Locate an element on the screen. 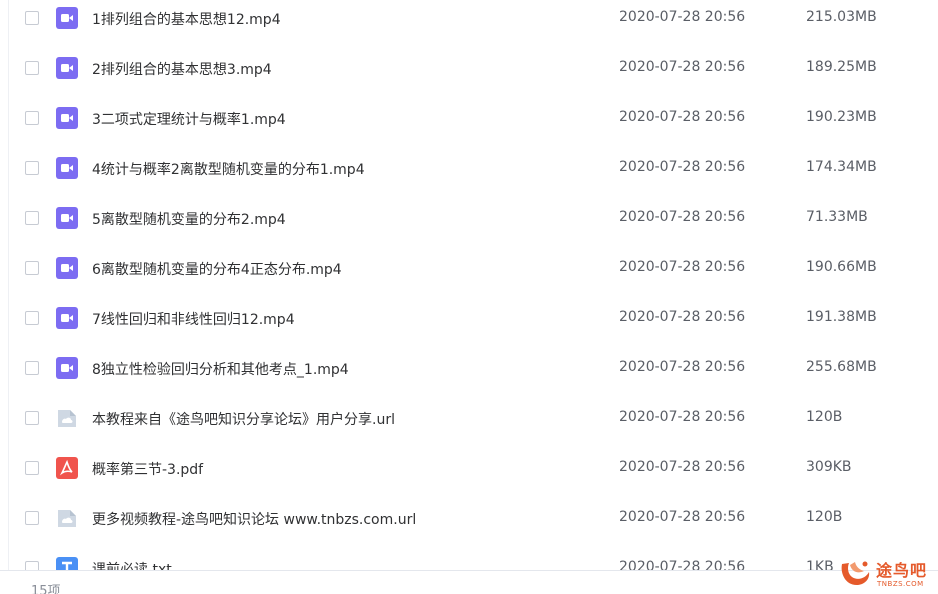  watermark-text: 途鸟吧 is located at coordinates (902, 570).